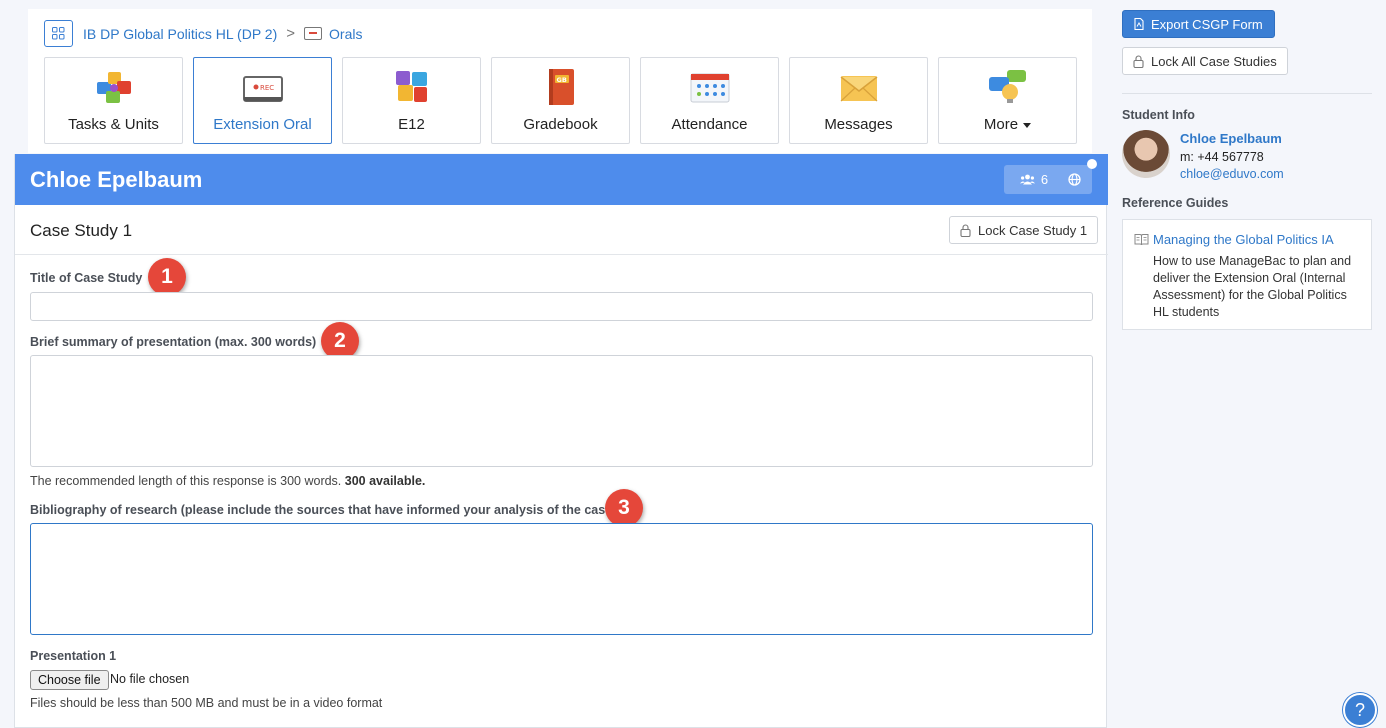 The height and width of the screenshot is (728, 1386). I want to click on tile-label: Tasks & Units, so click(113, 124).